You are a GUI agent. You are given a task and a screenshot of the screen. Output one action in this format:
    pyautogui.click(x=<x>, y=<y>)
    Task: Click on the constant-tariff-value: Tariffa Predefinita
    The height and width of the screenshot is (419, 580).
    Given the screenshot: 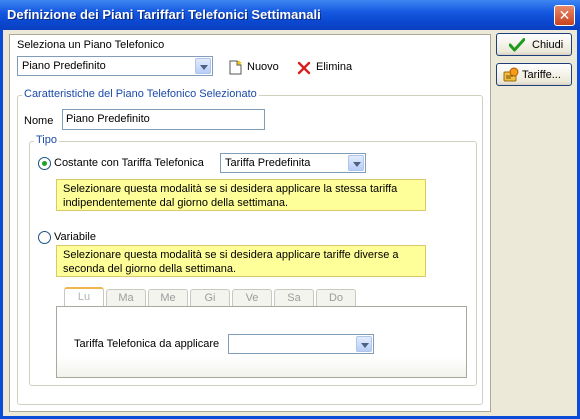 What is the action you would take?
    pyautogui.click(x=268, y=163)
    